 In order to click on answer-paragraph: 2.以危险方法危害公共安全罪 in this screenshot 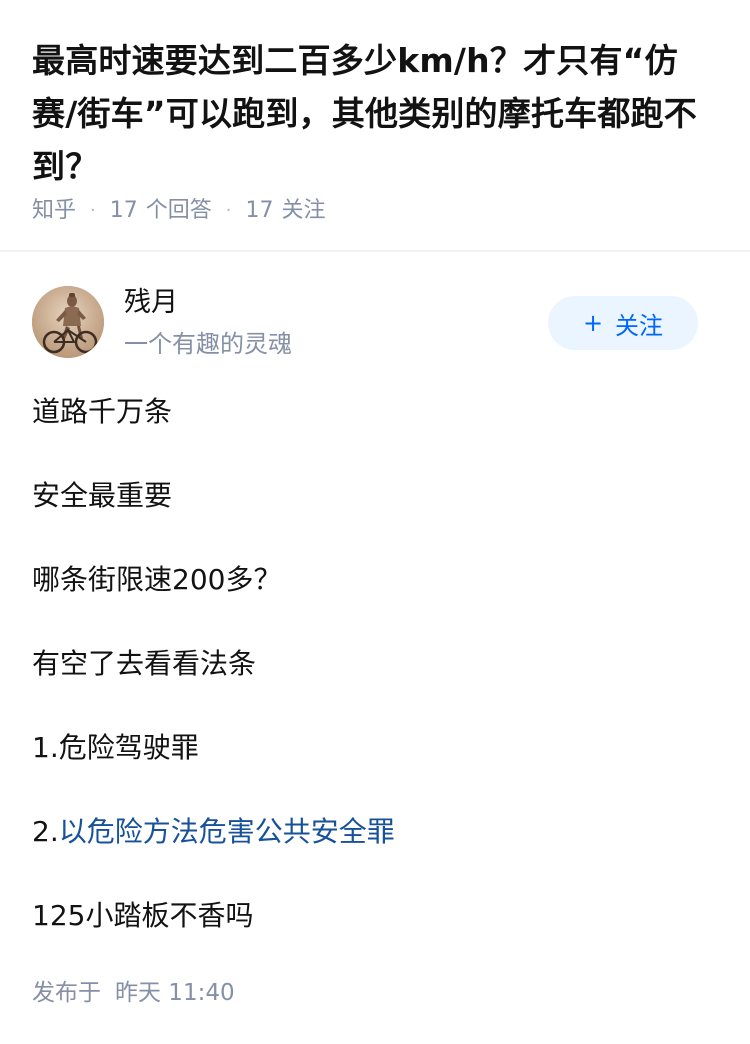, I will do `click(375, 832)`.